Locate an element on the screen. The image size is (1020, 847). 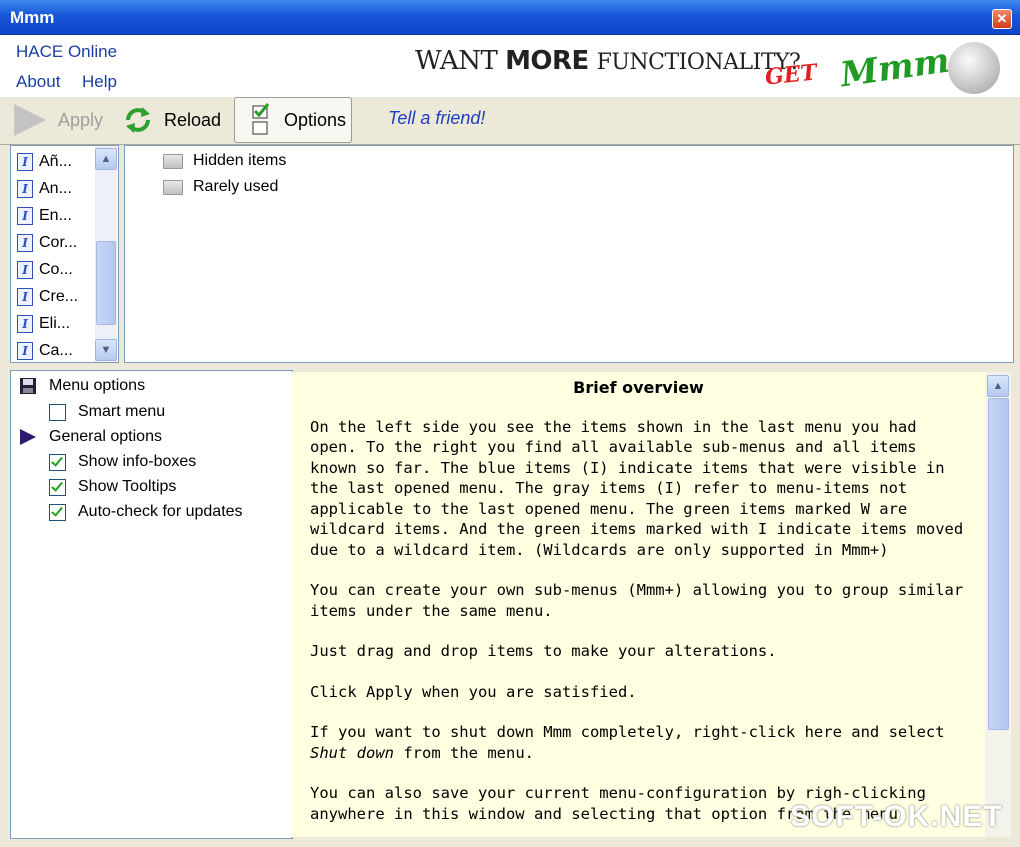
banner-want-more: WANT MORE FUNCTIONALITY? is located at coordinates (608, 61).